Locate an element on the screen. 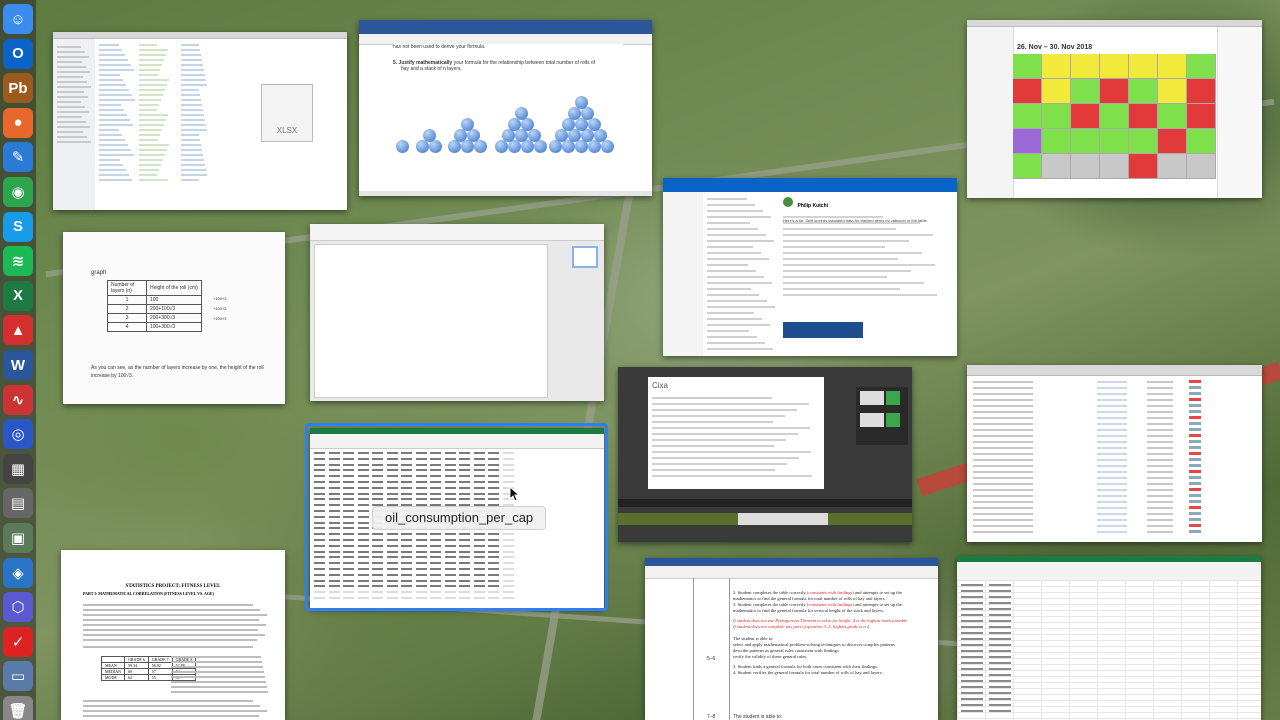  tick-app-icon: ✓ is located at coordinates (18, 641).